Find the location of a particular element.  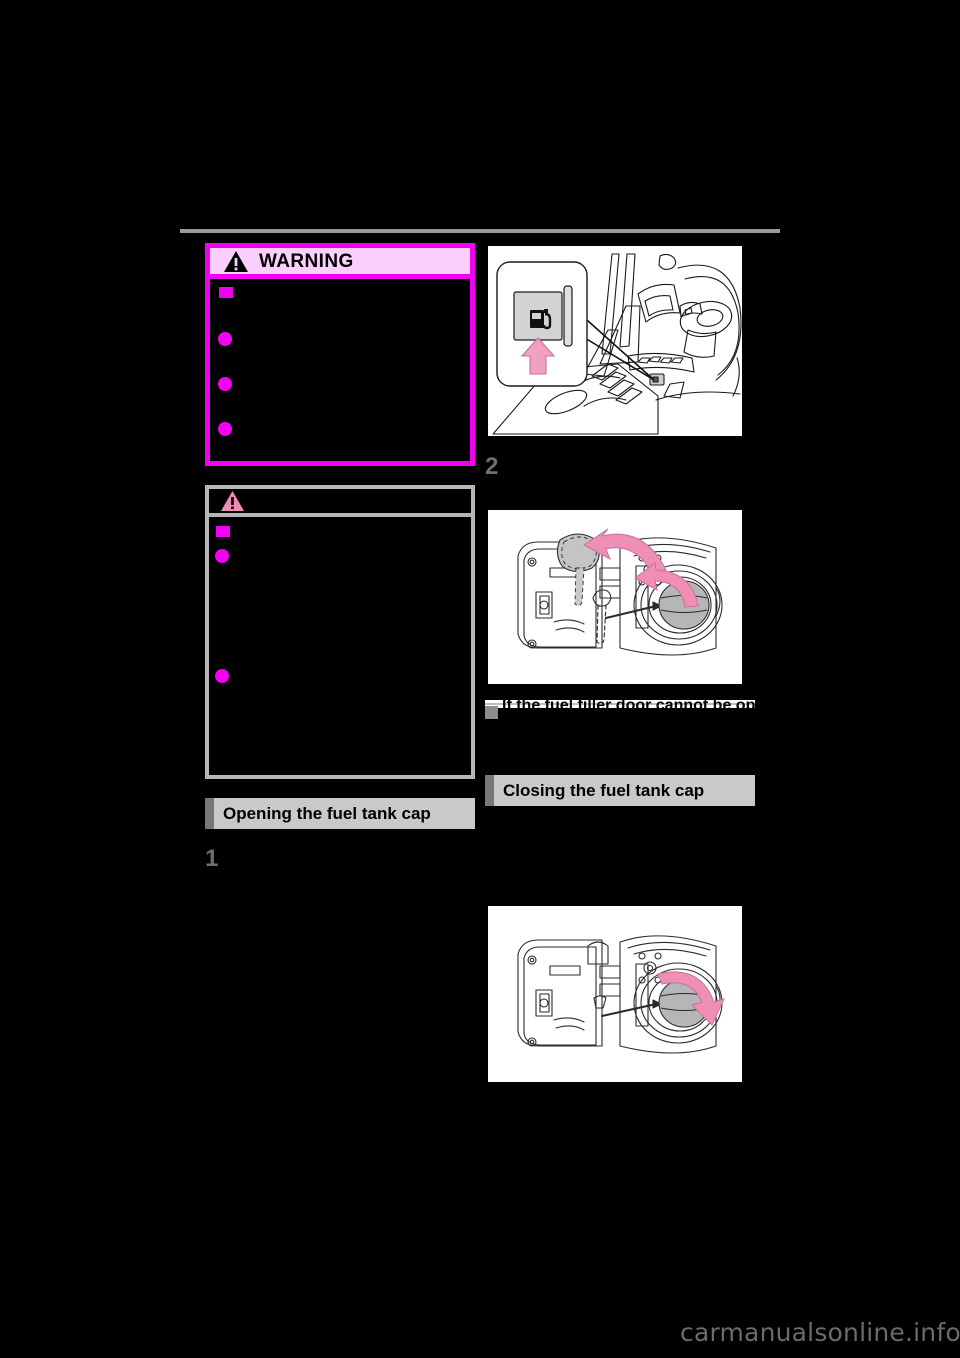

warning-square-bullet is located at coordinates (226, 292).